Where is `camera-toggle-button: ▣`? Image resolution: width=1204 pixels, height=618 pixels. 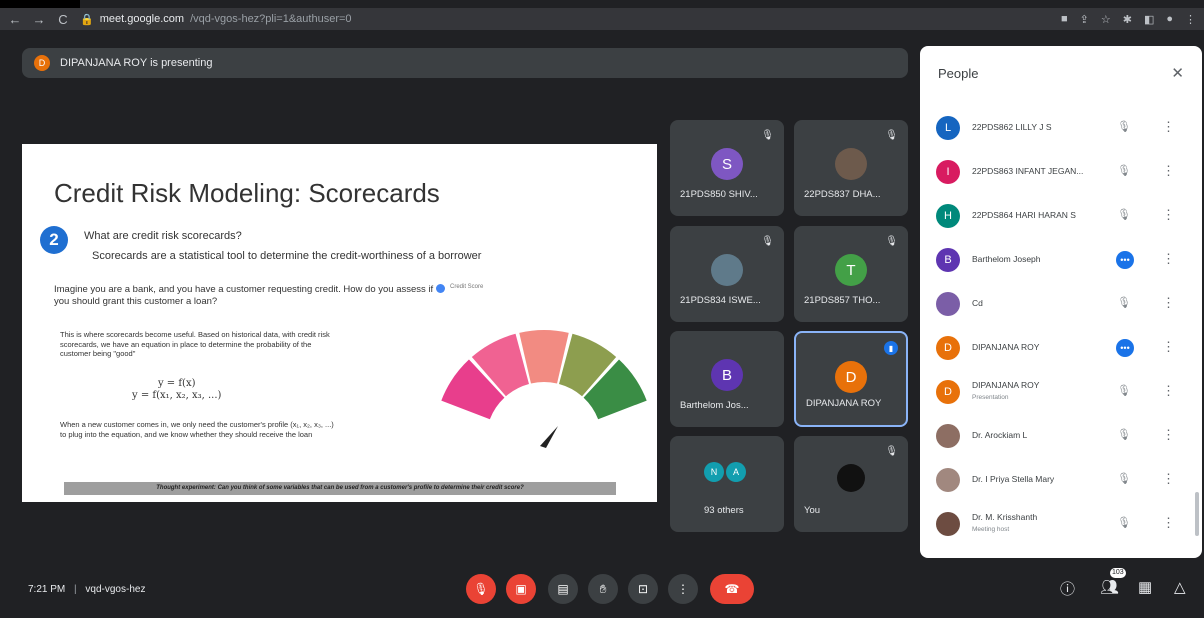
camera-toggle-button: ▣ is located at coordinates (521, 589).